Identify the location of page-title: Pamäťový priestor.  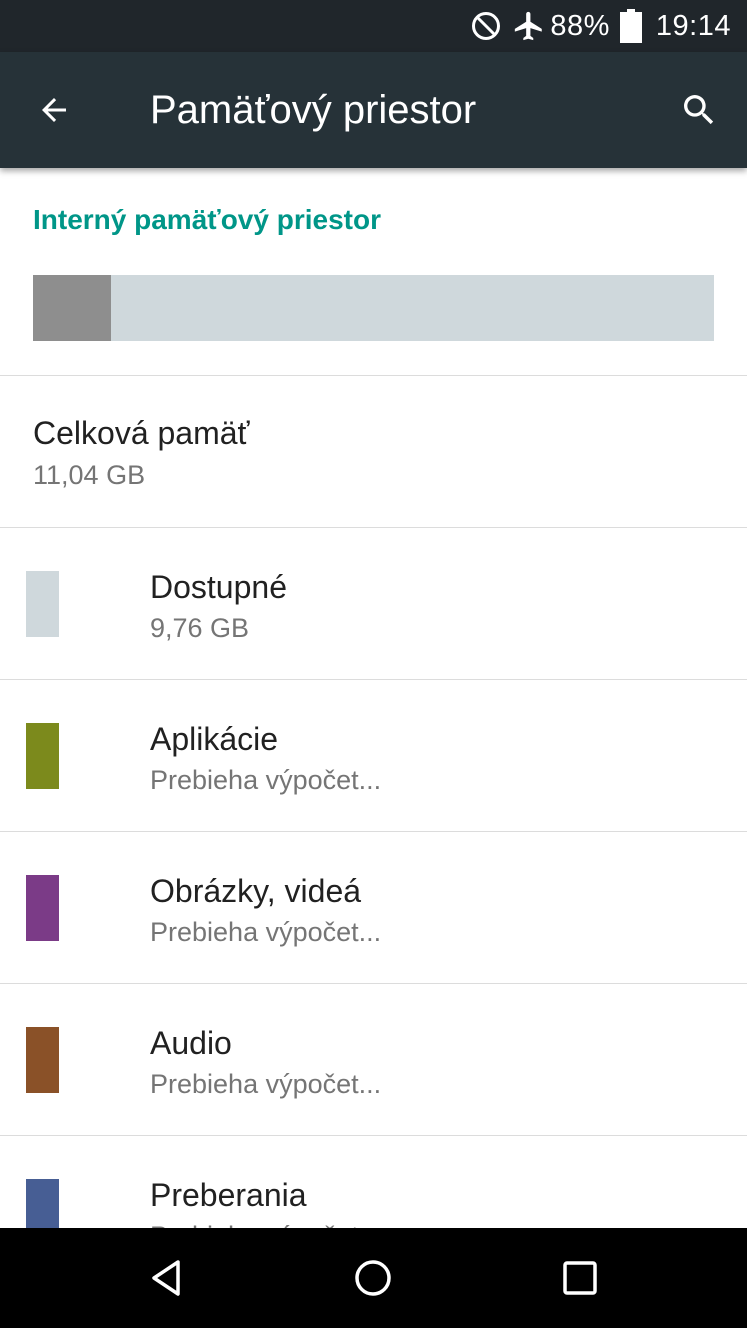
(313, 110).